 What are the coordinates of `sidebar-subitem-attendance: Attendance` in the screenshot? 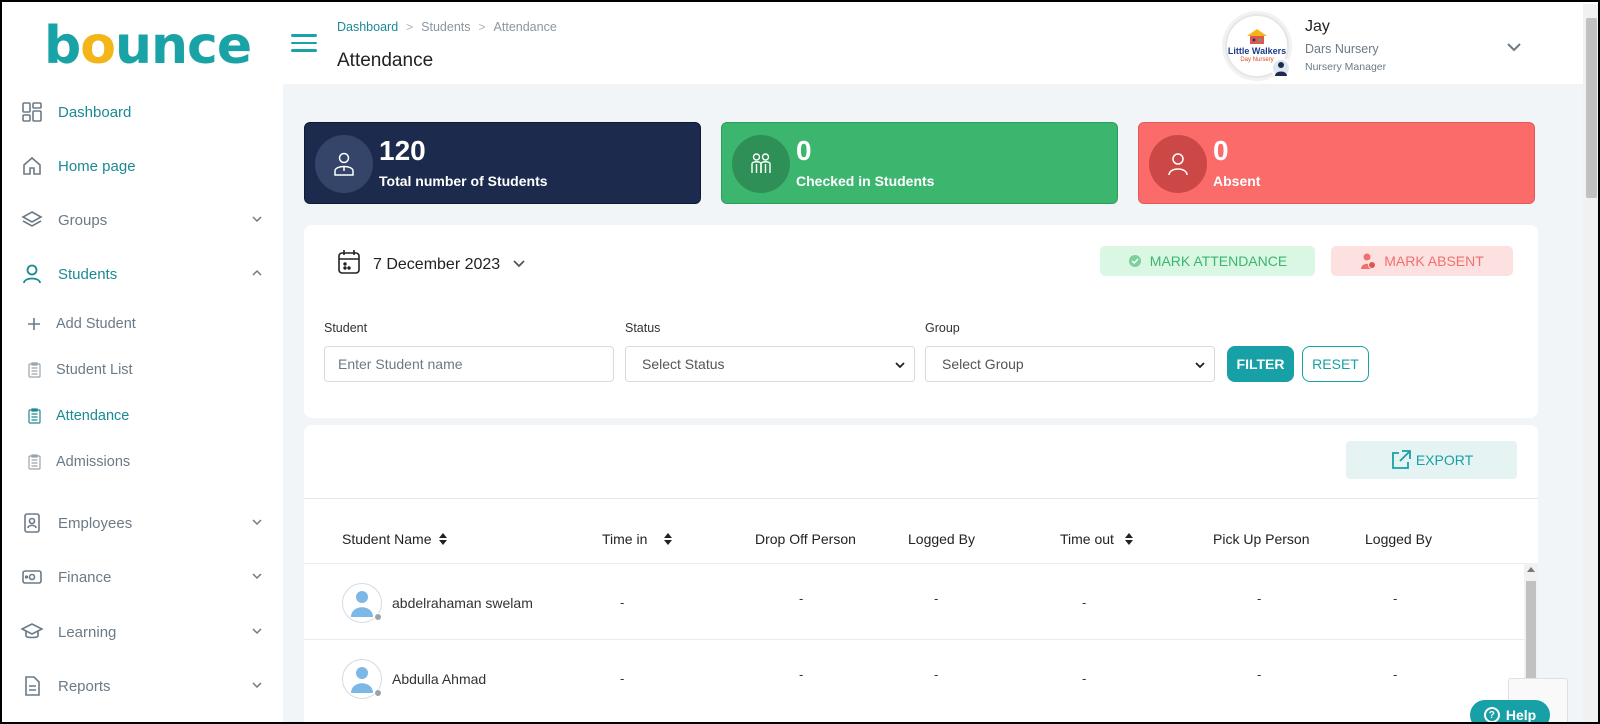 It's located at (146, 416).